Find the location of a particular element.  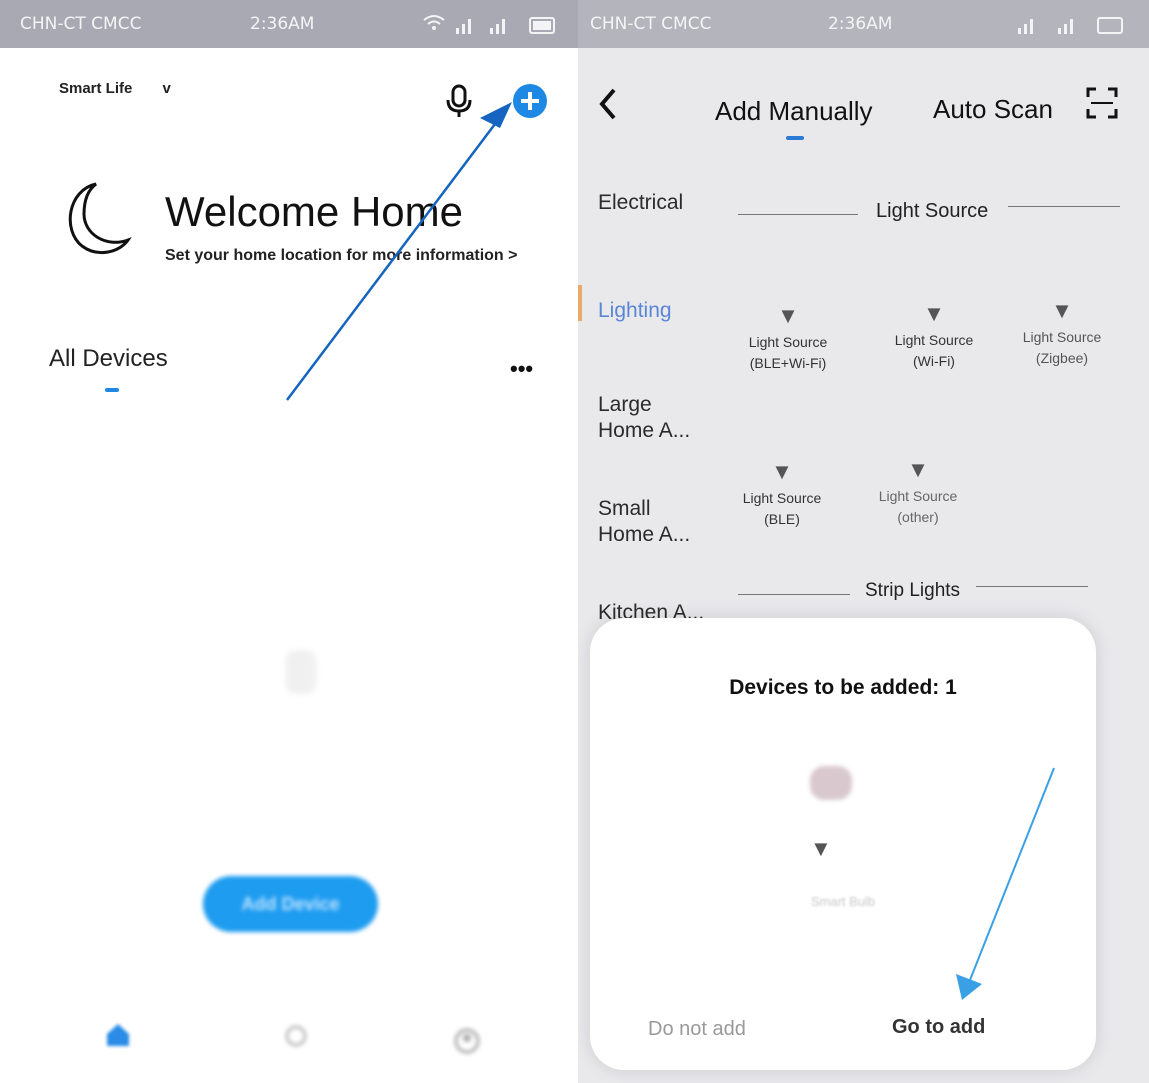

status-bar: CHN-CT CMCC 2:36AM is located at coordinates (863, 24).